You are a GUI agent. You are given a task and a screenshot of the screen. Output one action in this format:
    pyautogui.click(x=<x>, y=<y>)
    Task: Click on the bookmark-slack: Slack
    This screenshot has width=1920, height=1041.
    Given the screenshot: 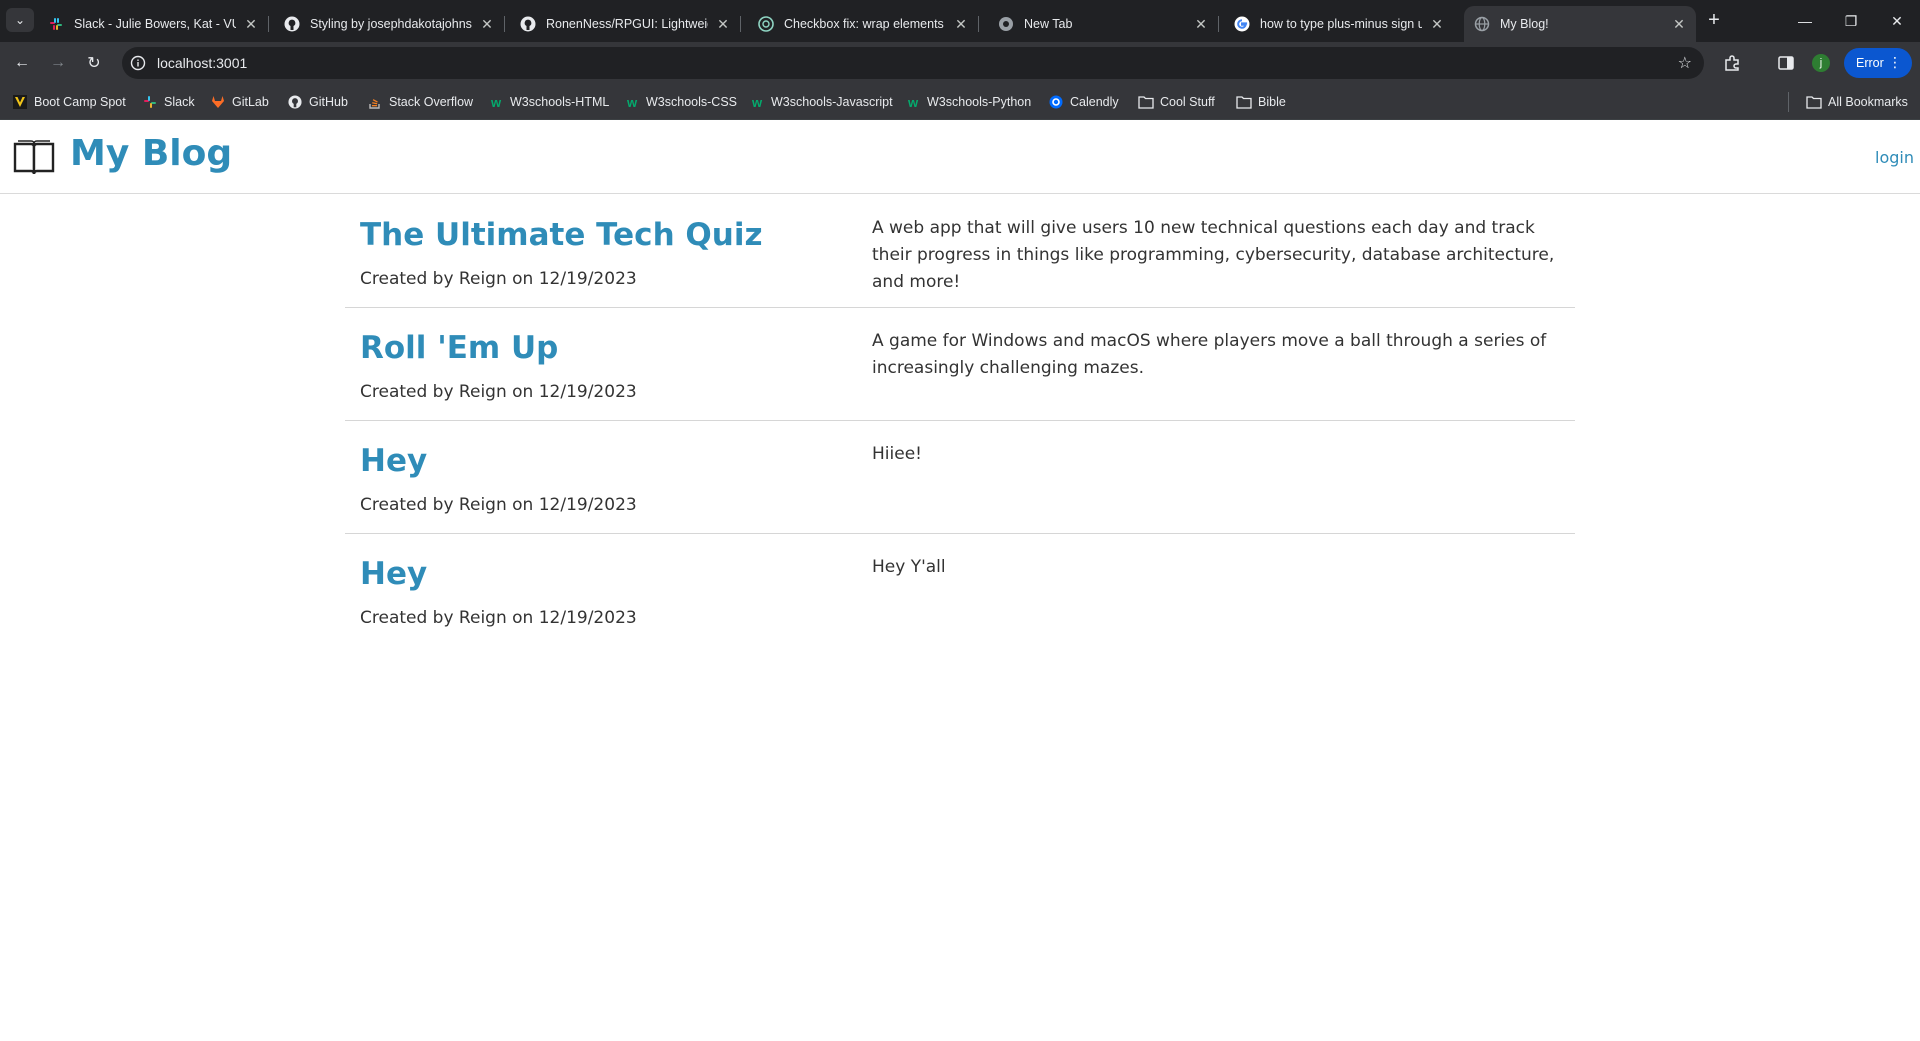 What is the action you would take?
    pyautogui.click(x=168, y=102)
    